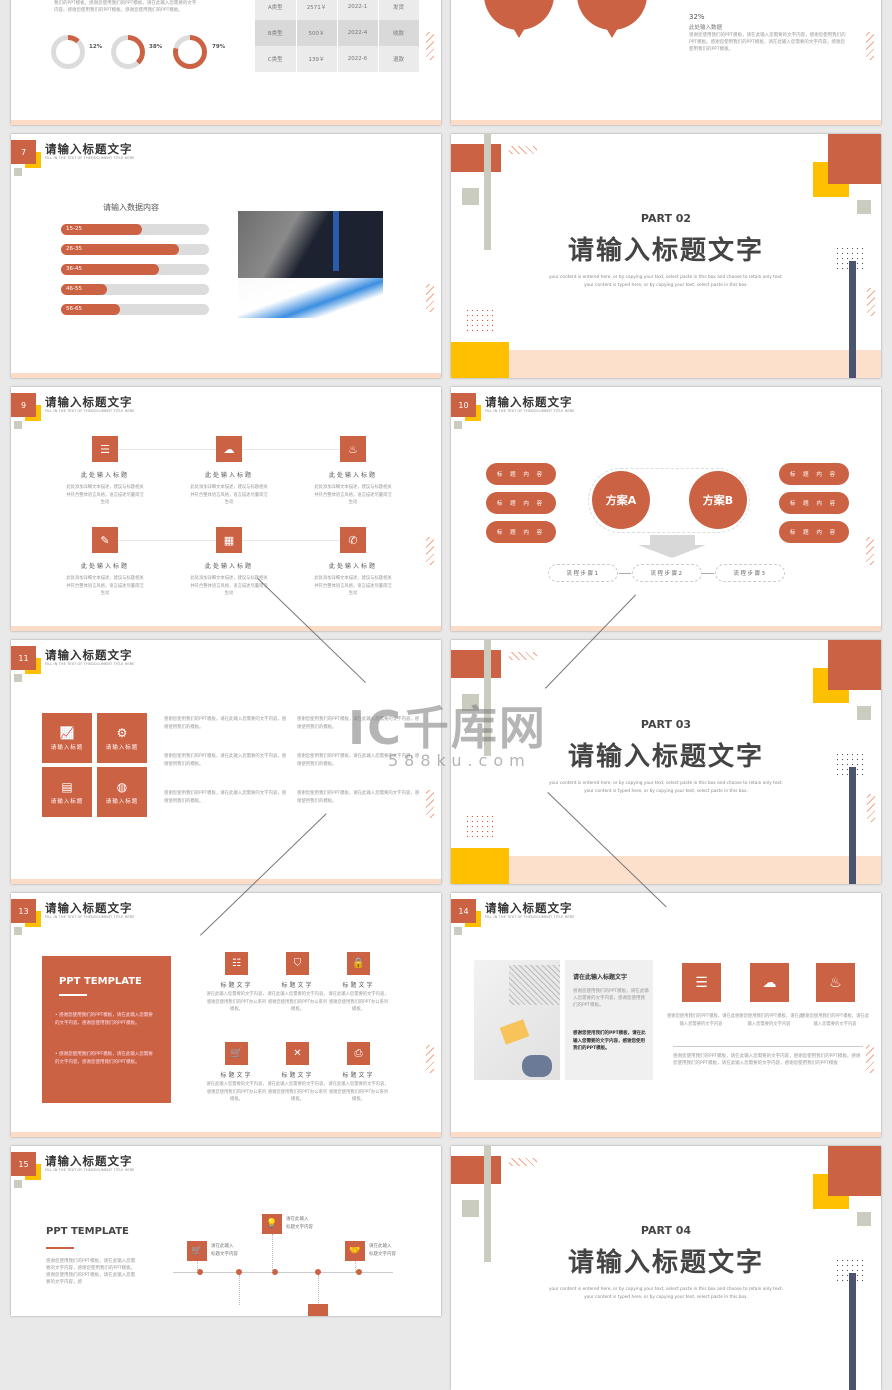 The width and height of the screenshot is (892, 1390). Describe the element at coordinates (667, 573) in the screenshot. I see `process-step: 流程步骤2` at that location.